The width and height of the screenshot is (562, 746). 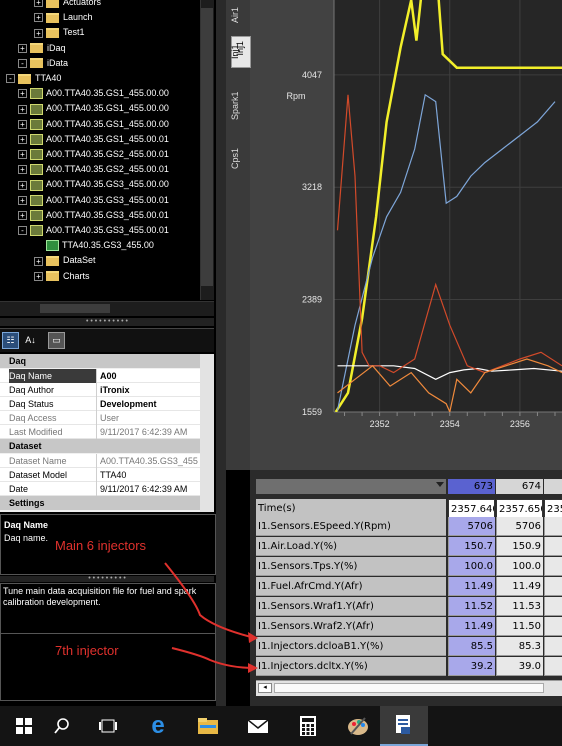 I want to click on file-explorer-icon, so click(x=208, y=726).